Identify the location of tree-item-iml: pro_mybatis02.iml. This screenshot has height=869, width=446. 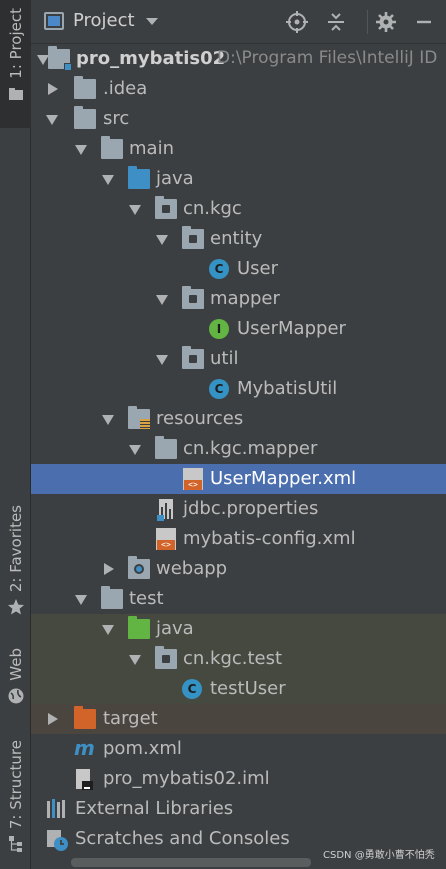
(238, 779).